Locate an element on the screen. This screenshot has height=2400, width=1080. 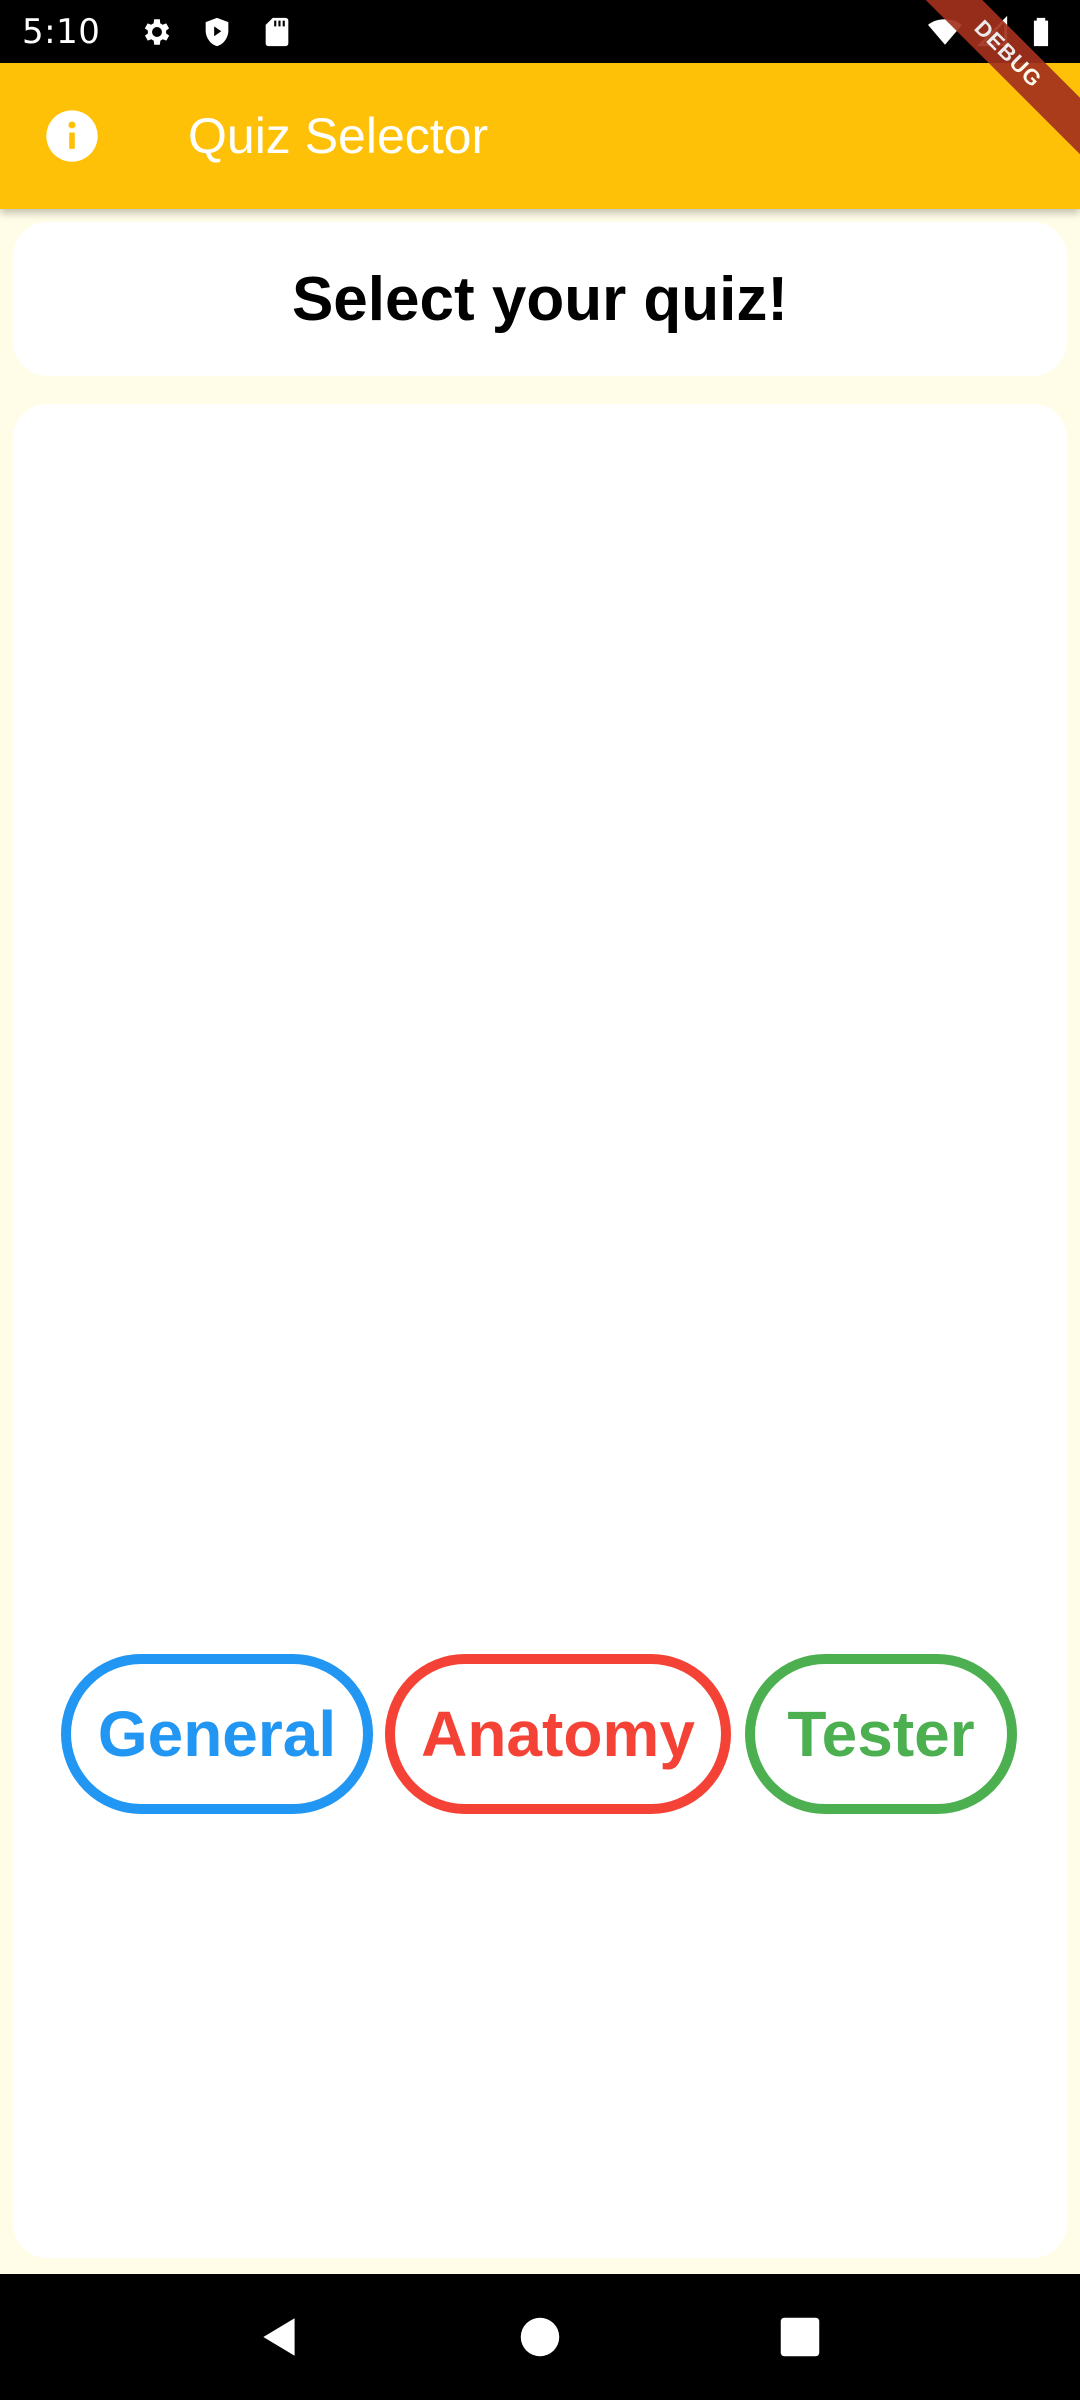
quiz-button-label: Anatomy is located at coordinates (558, 1734).